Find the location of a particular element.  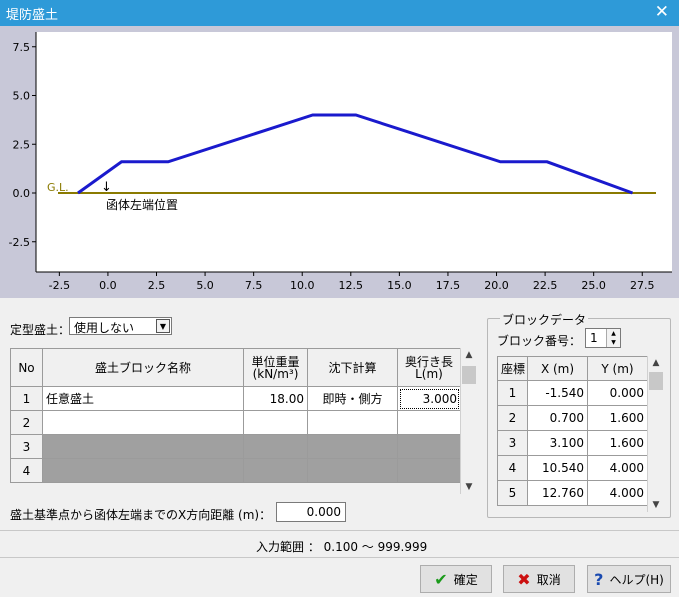

header-y: Y (m) is located at coordinates (617, 368).